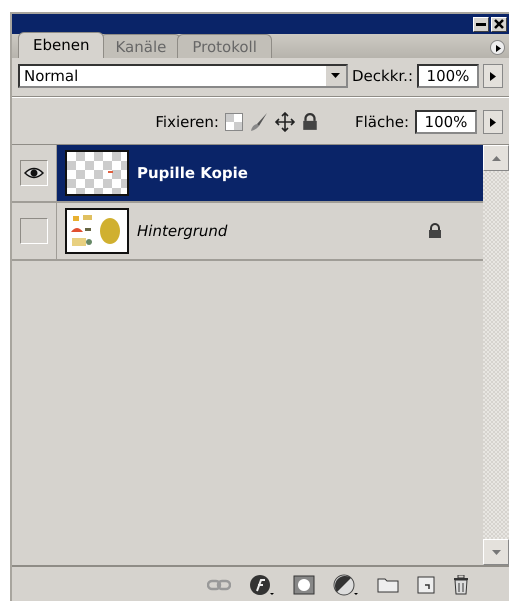  What do you see at coordinates (187, 122) in the screenshot?
I see `lock-label: Fixieren:` at bounding box center [187, 122].